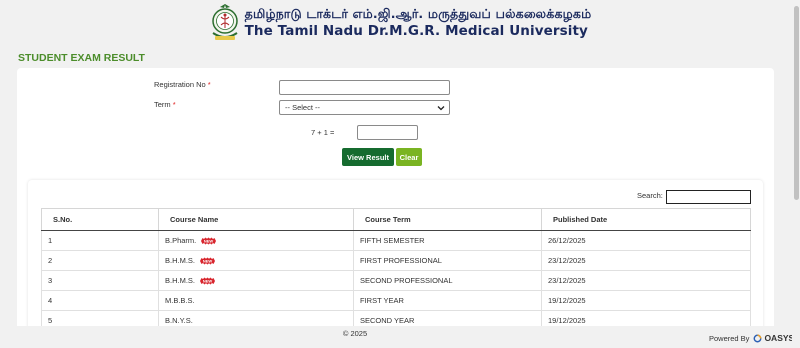 This screenshot has width=800, height=348. I want to click on term-label: Term *, so click(165, 104).